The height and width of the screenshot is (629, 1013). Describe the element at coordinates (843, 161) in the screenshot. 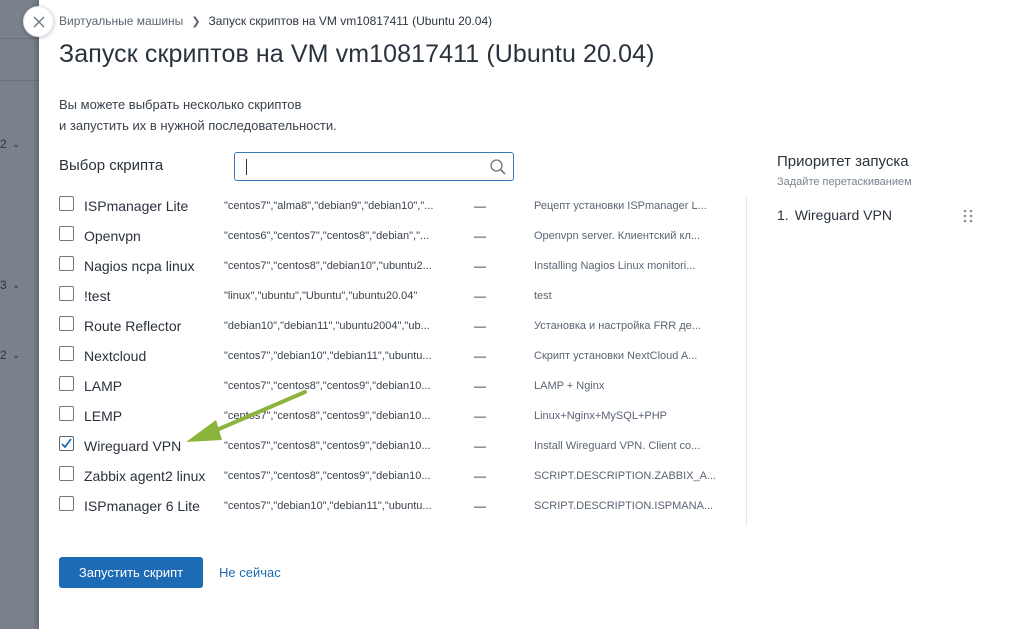

I see `priority-title: Приоритет запуска` at that location.